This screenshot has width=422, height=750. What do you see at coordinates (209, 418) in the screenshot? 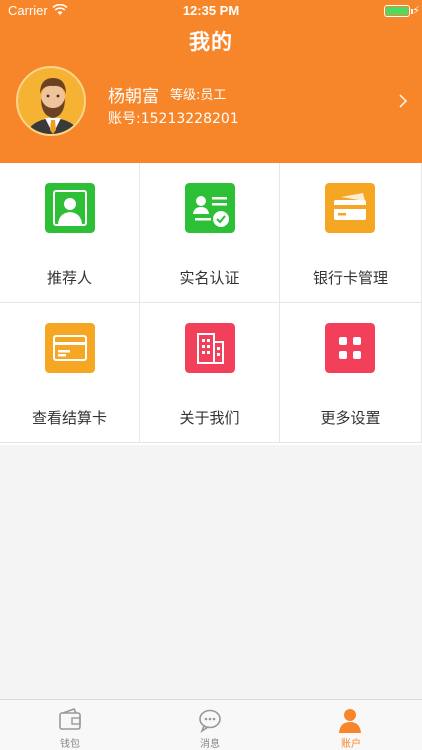
I see `menu-label: 关于我们` at bounding box center [209, 418].